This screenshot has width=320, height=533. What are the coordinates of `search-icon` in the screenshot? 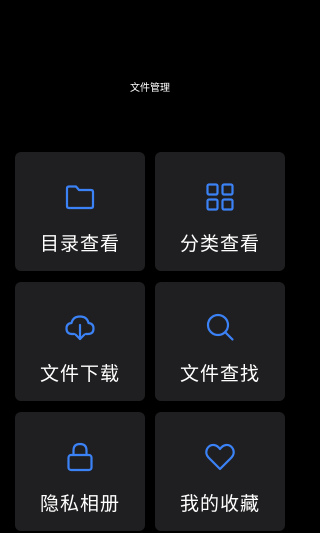 It's located at (220, 327).